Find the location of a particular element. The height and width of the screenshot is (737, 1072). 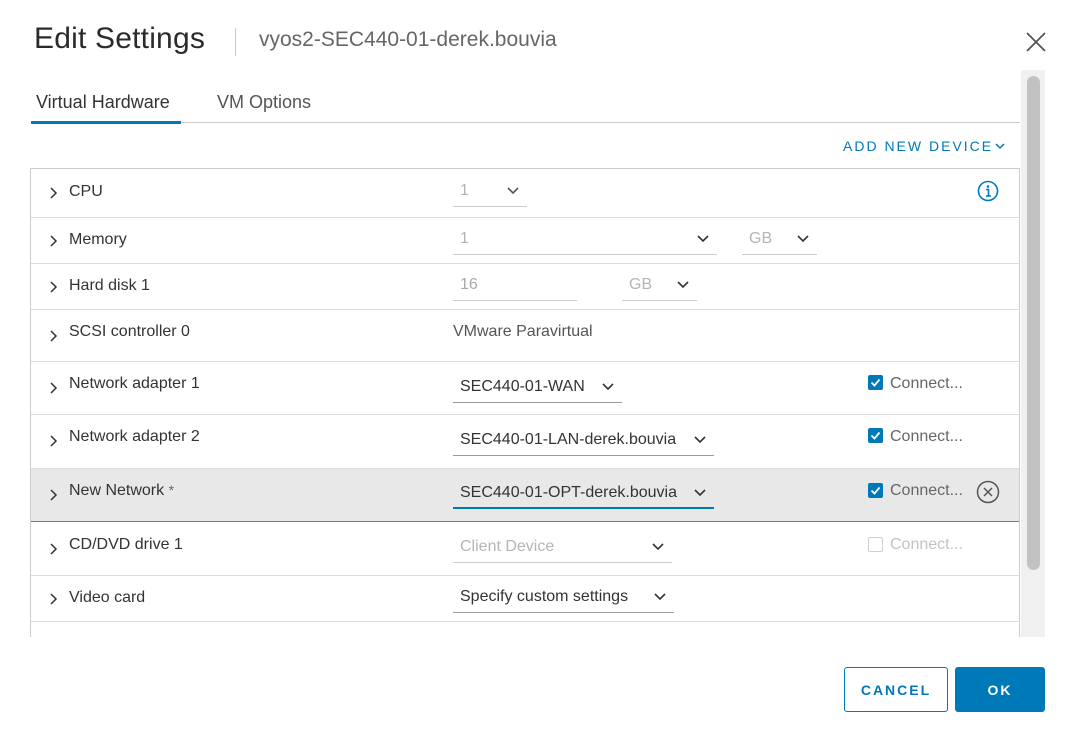

video-card-value: Specify custom settings is located at coordinates (544, 596).